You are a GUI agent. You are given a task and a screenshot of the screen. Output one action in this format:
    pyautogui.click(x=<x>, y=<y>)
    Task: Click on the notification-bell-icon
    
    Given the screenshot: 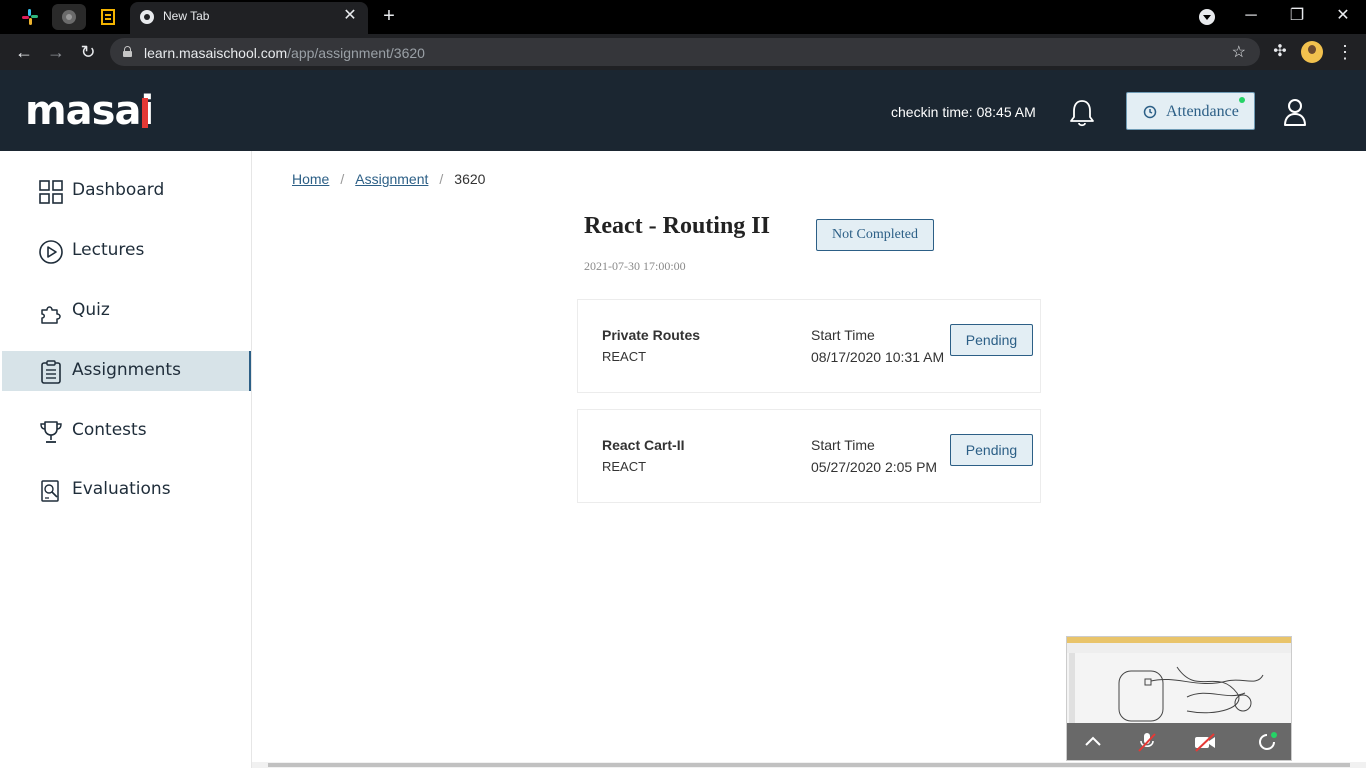 What is the action you would take?
    pyautogui.click(x=1082, y=113)
    